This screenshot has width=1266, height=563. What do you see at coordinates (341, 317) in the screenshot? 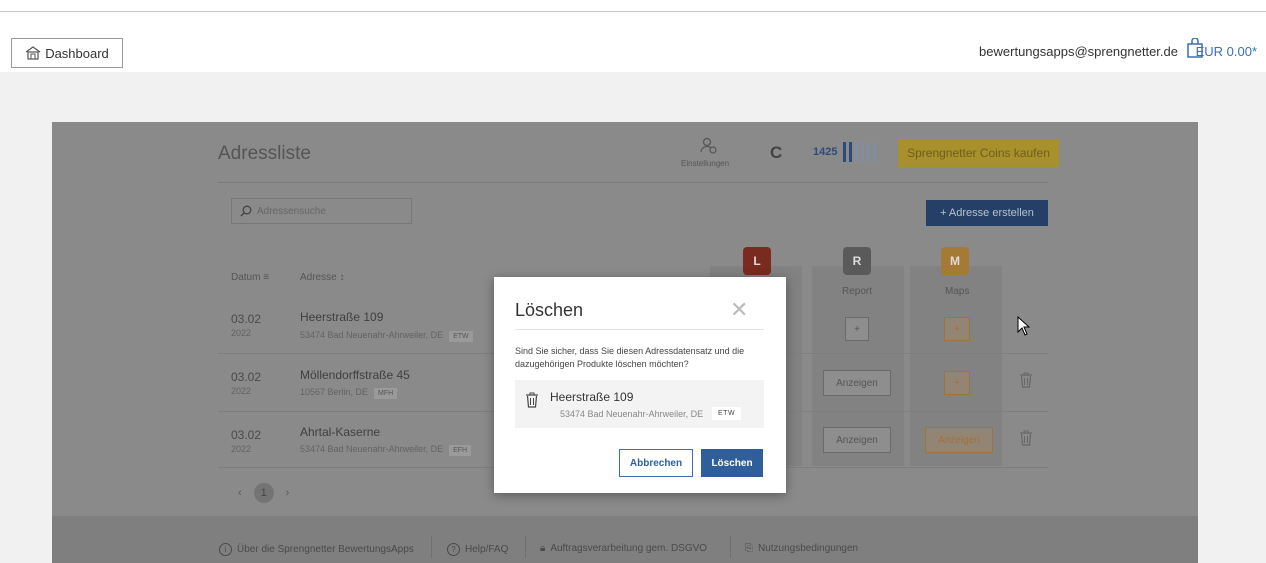
I see `row-street: Heerstraße 109` at bounding box center [341, 317].